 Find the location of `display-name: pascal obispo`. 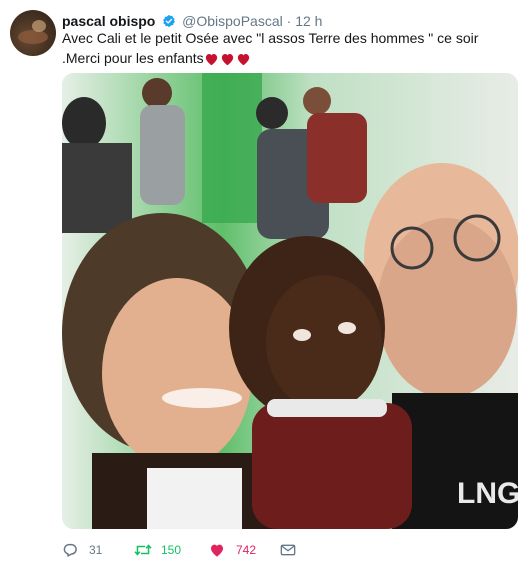

display-name: pascal obispo is located at coordinates (108, 21).